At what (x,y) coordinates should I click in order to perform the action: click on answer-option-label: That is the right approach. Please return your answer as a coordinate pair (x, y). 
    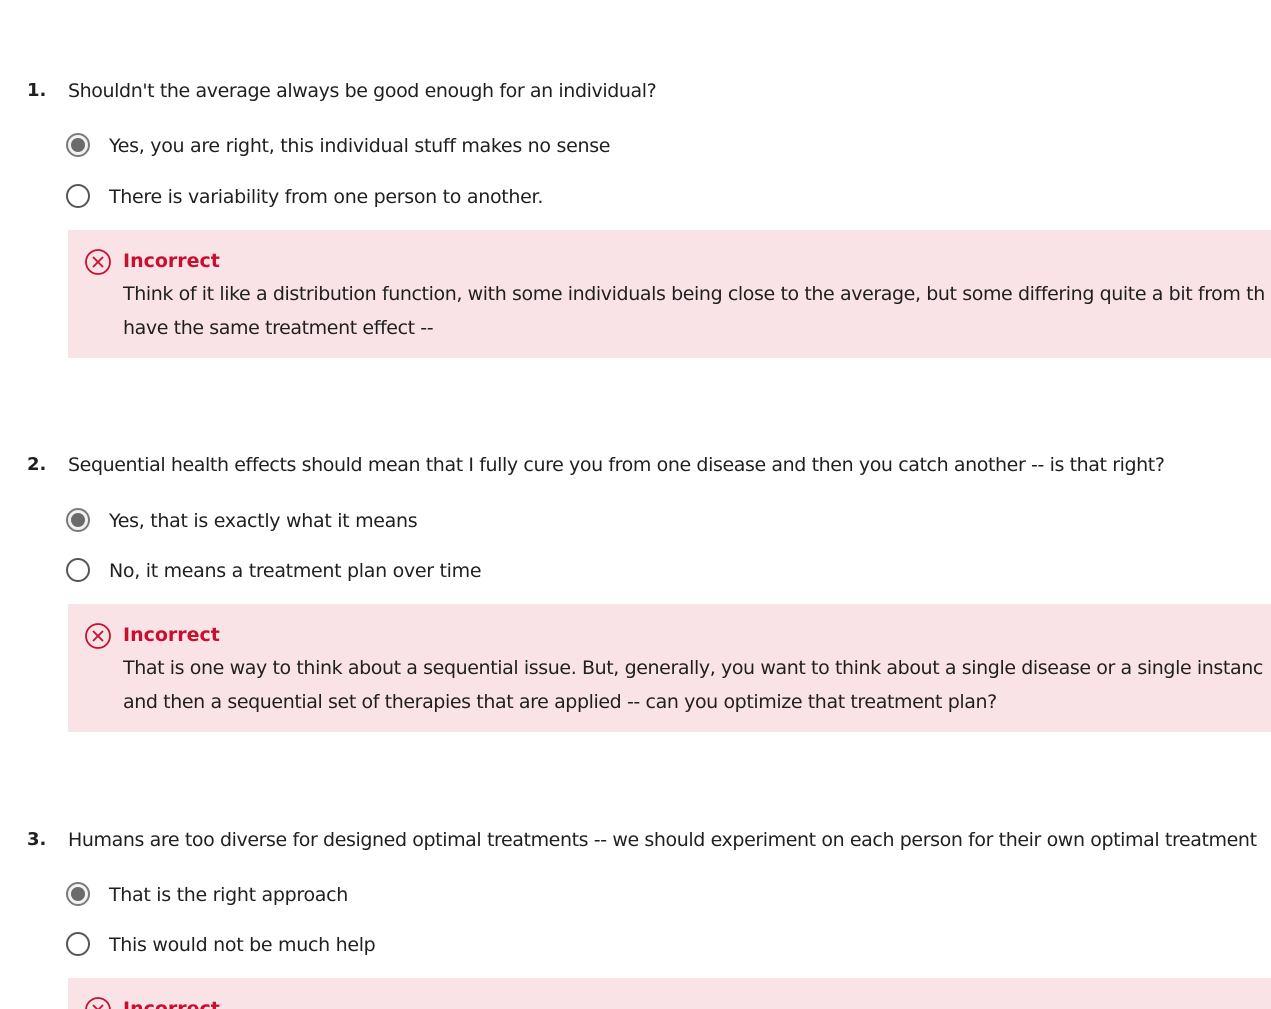
    Looking at the image, I should click on (229, 895).